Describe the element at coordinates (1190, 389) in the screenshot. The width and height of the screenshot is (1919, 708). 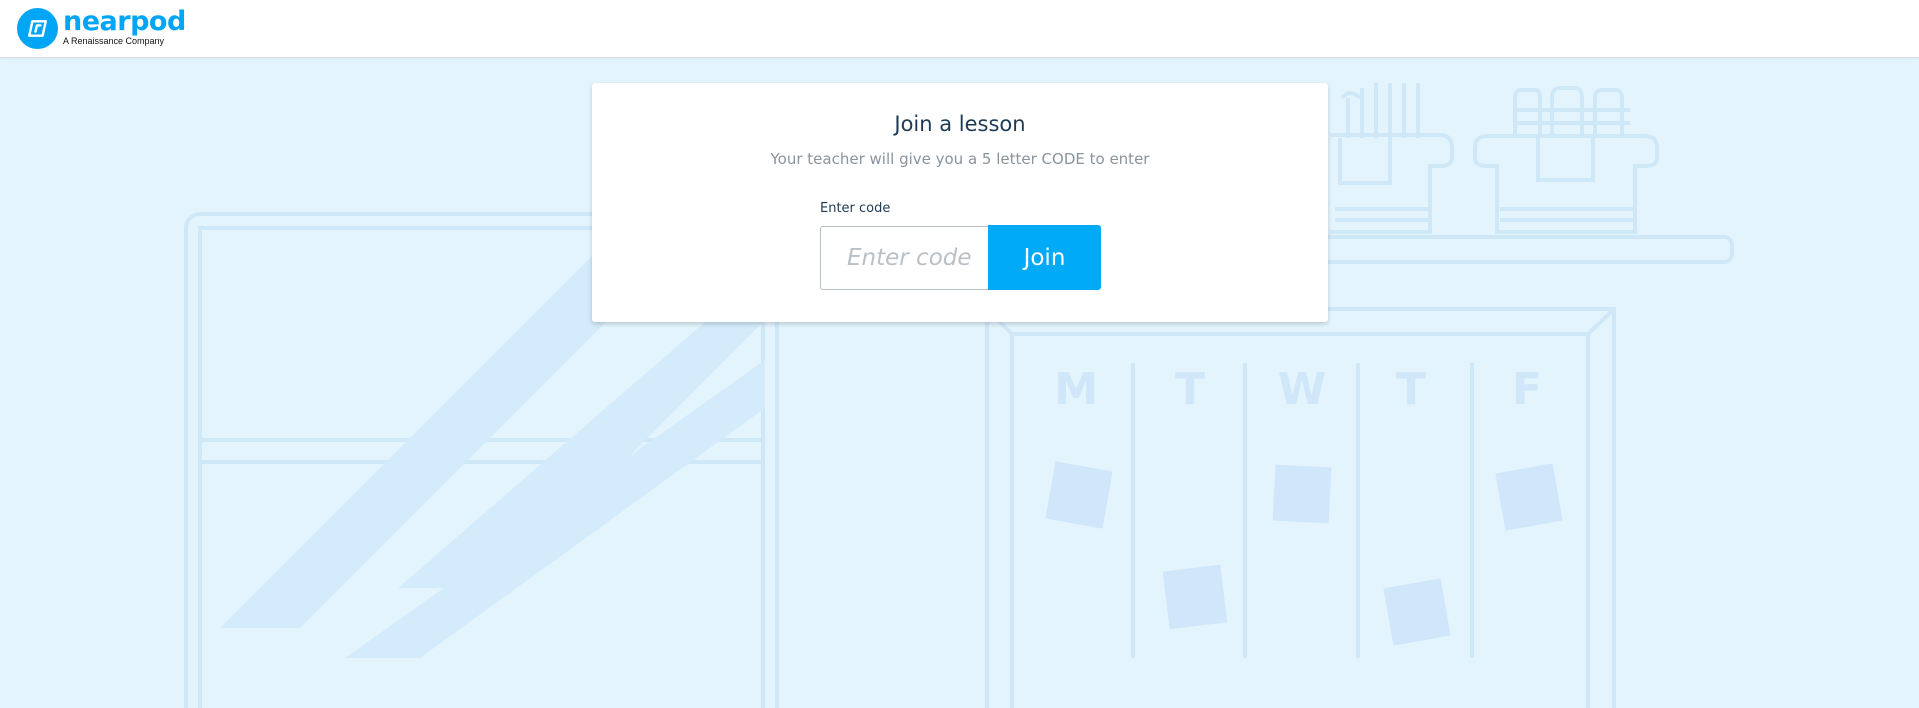
I see `calendar-day-tue: T` at that location.